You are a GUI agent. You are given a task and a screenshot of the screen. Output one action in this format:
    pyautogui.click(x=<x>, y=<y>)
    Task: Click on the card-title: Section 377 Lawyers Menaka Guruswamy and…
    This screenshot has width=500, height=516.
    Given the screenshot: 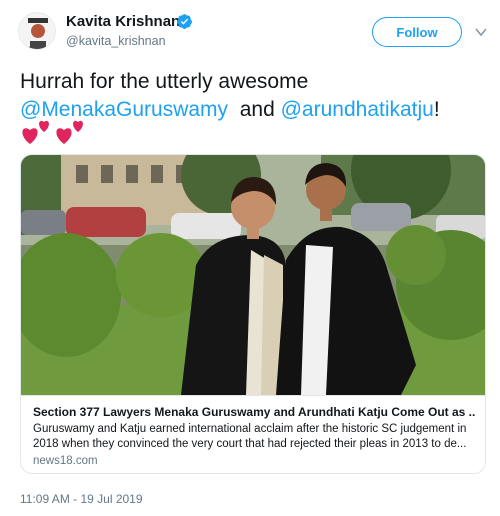 What is the action you would take?
    pyautogui.click(x=254, y=412)
    